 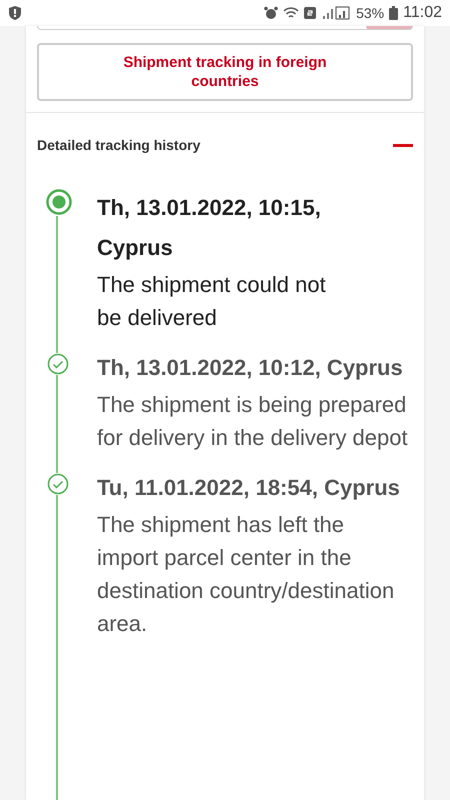 I want to click on current-status-icon, so click(x=58, y=202).